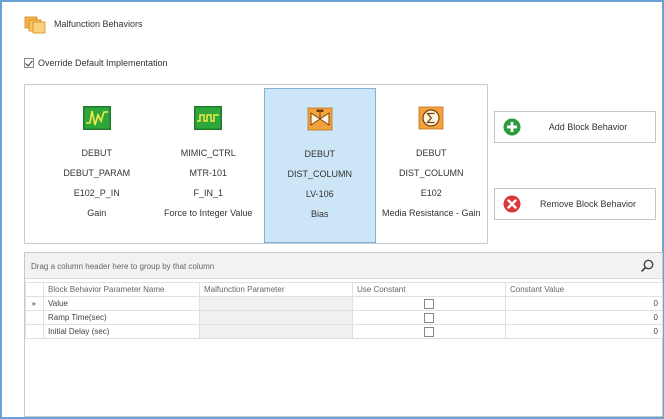 This screenshot has height=419, width=664. What do you see at coordinates (96, 118) in the screenshot?
I see `waveform-icon` at bounding box center [96, 118].